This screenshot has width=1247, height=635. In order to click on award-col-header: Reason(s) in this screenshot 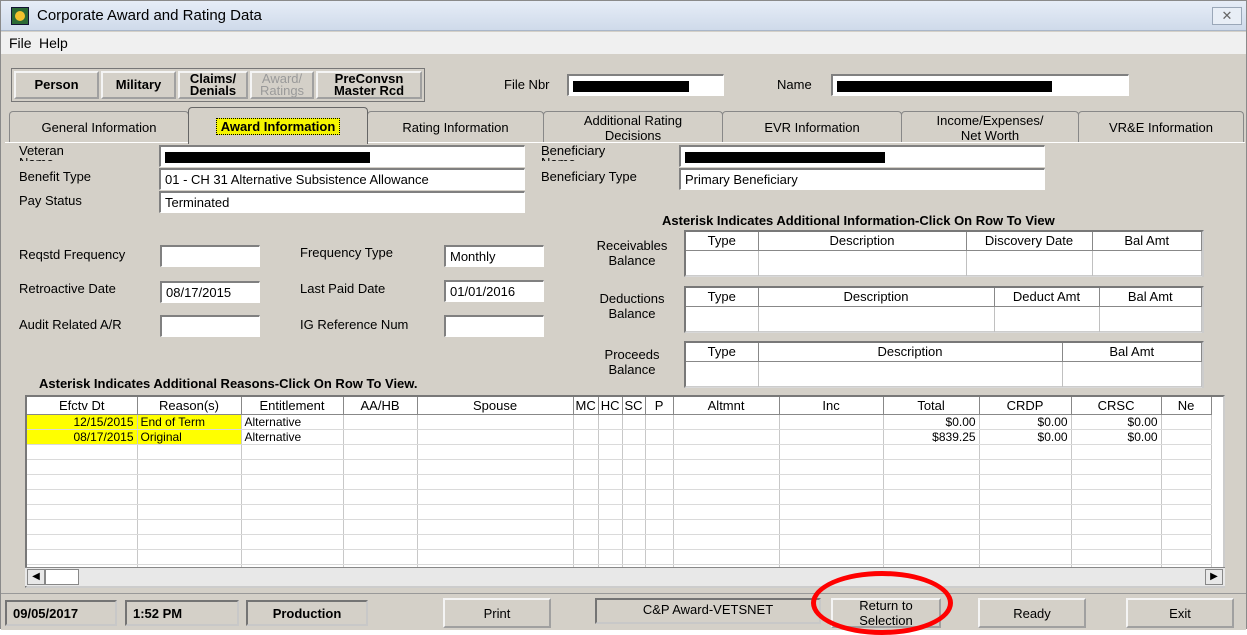, I will do `click(189, 406)`.